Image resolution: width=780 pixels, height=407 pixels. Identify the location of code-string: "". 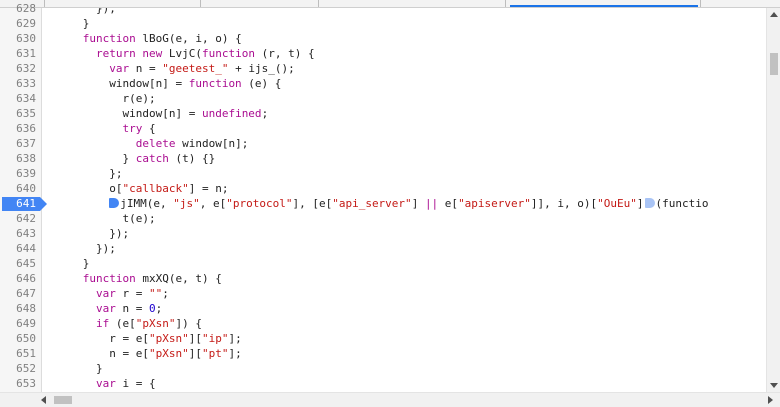
(155, 293).